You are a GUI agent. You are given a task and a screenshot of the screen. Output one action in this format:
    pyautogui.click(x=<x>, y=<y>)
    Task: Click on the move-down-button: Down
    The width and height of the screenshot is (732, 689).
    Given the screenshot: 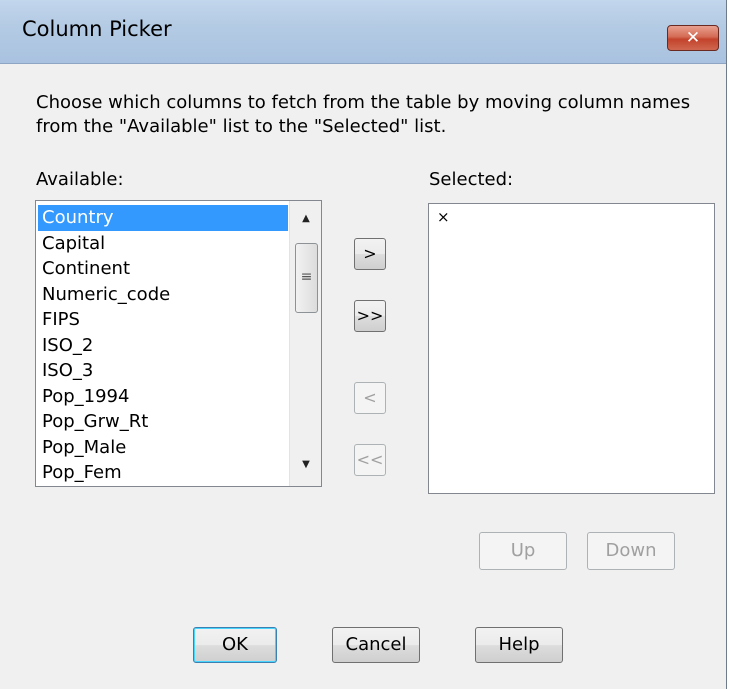 What is the action you would take?
    pyautogui.click(x=631, y=551)
    